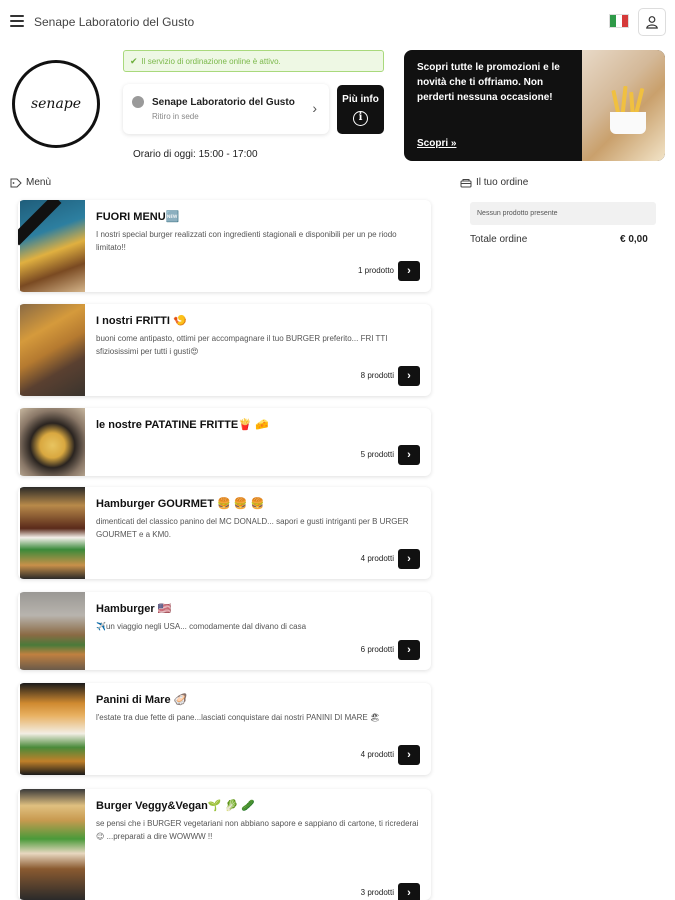 This screenshot has width=675, height=900. What do you see at coordinates (138, 102) in the screenshot?
I see `store-icon` at bounding box center [138, 102].